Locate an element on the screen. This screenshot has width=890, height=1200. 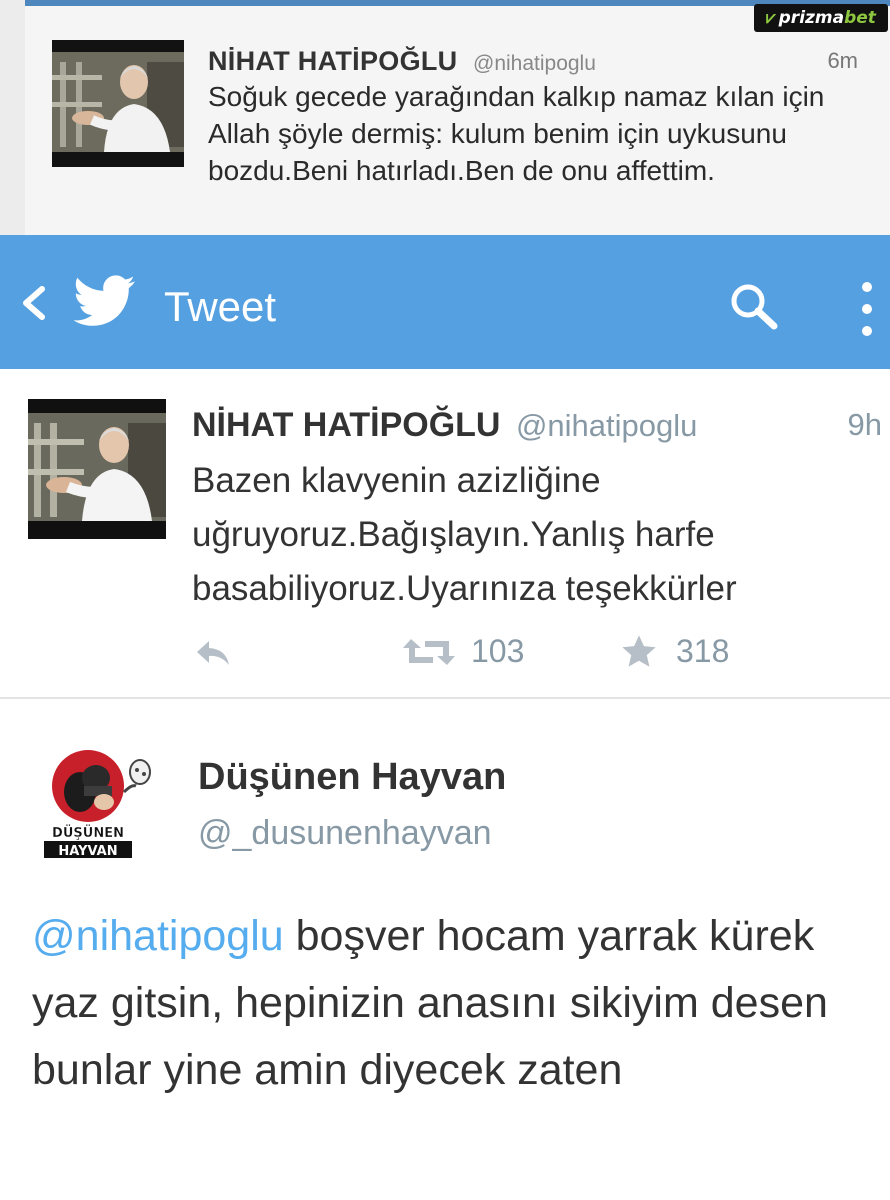
watermark-text-2: bet is located at coordinates (860, 18).